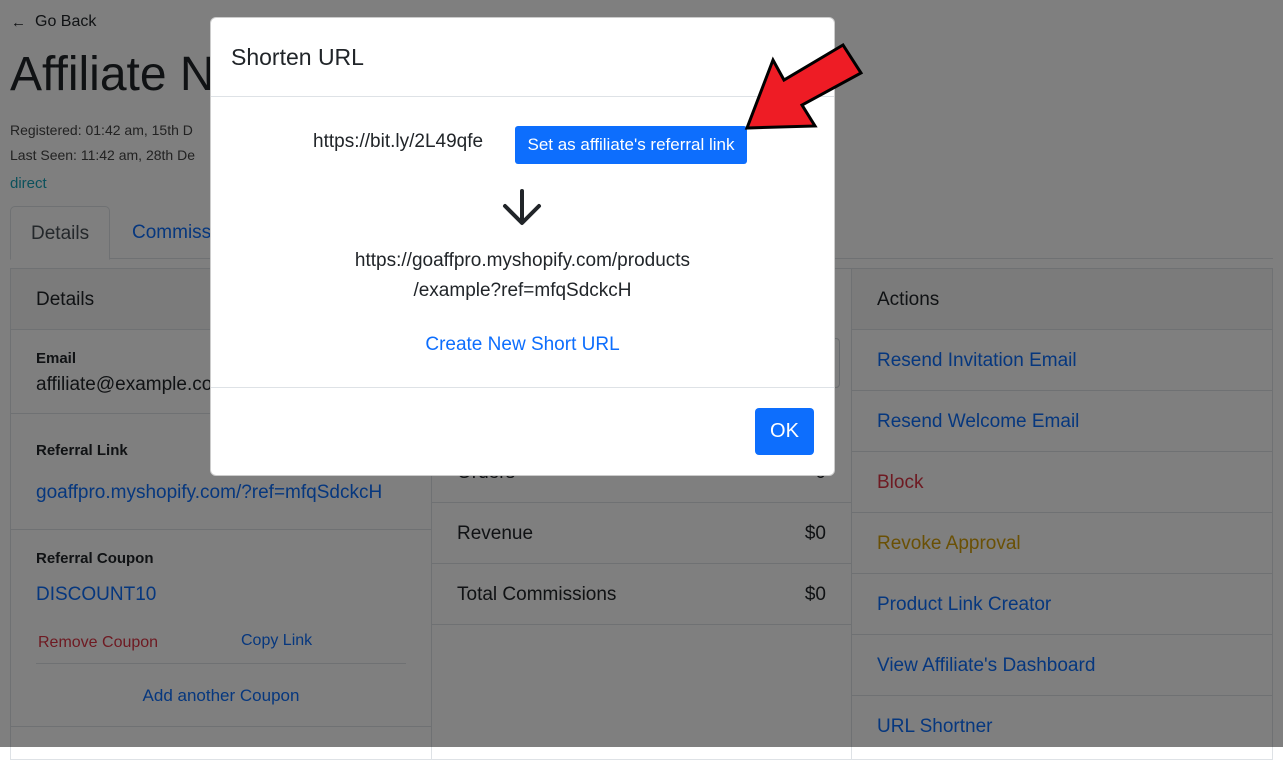 The height and width of the screenshot is (760, 1283). Describe the element at coordinates (804, 86) in the screenshot. I see `red-pointer-arrow-icon` at that location.